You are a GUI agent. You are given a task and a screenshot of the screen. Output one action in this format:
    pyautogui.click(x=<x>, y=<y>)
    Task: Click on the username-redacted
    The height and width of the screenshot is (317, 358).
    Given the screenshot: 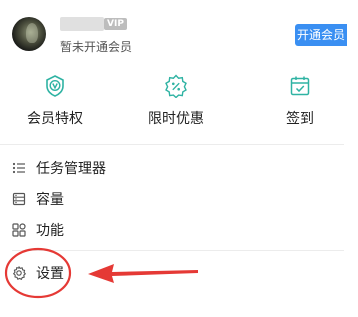 What is the action you would take?
    pyautogui.click(x=82, y=24)
    